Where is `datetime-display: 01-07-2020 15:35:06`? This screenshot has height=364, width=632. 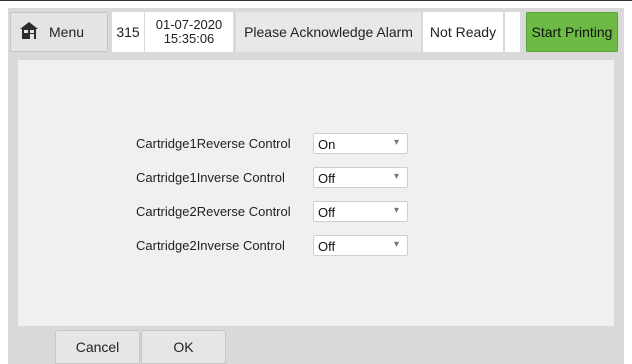
datetime-display: 01-07-2020 15:35:06 is located at coordinates (189, 32).